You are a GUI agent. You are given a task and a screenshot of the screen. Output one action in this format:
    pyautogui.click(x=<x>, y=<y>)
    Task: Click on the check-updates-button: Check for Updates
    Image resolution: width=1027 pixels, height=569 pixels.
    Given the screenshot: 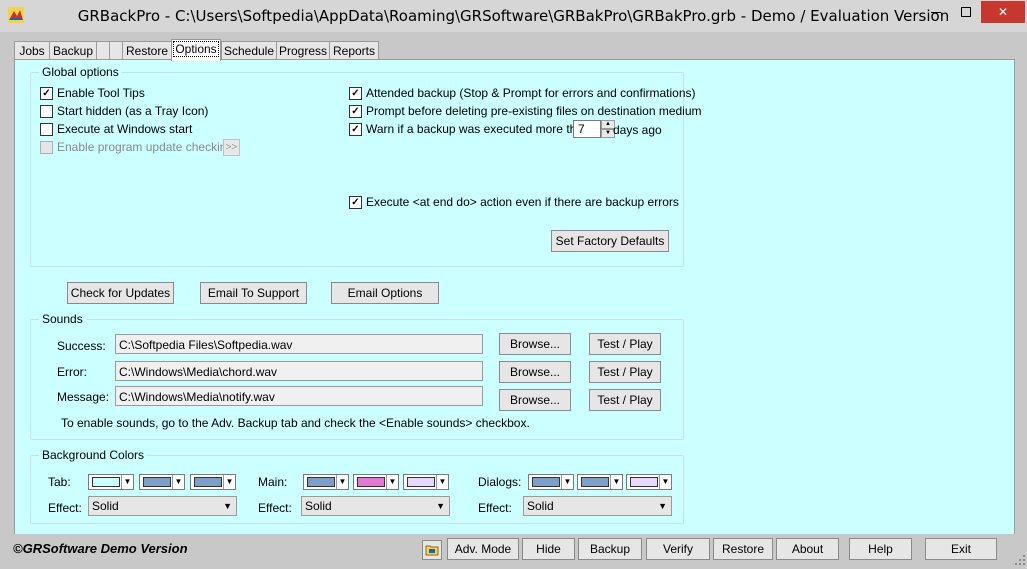 What is the action you would take?
    pyautogui.click(x=120, y=293)
    